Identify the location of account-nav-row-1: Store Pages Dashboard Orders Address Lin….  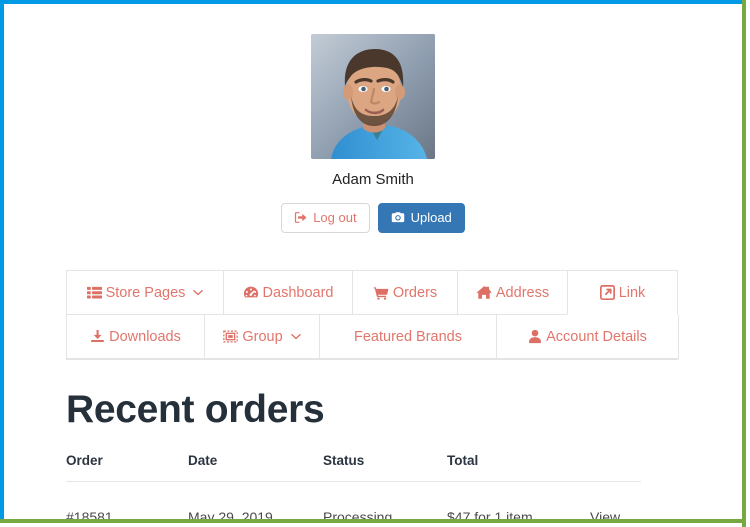
(372, 292).